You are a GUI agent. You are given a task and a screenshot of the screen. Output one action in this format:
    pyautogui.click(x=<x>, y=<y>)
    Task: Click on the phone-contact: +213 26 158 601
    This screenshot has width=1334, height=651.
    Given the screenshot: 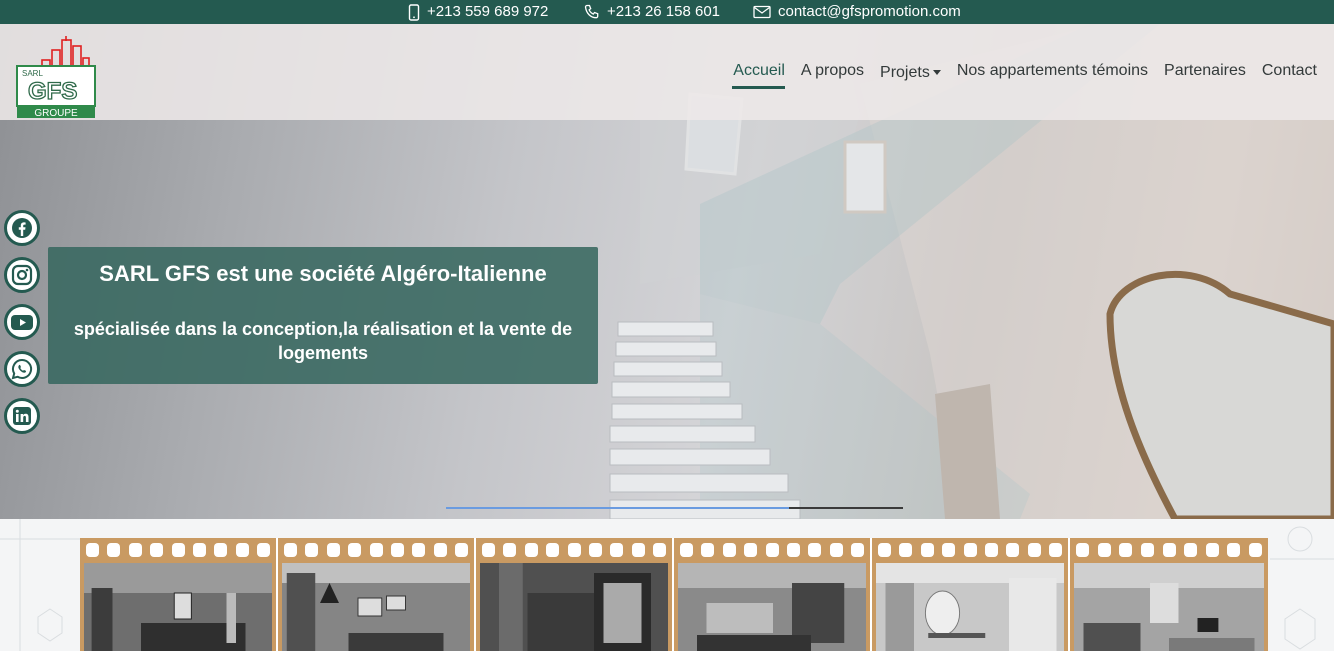 What is the action you would take?
    pyautogui.click(x=652, y=12)
    